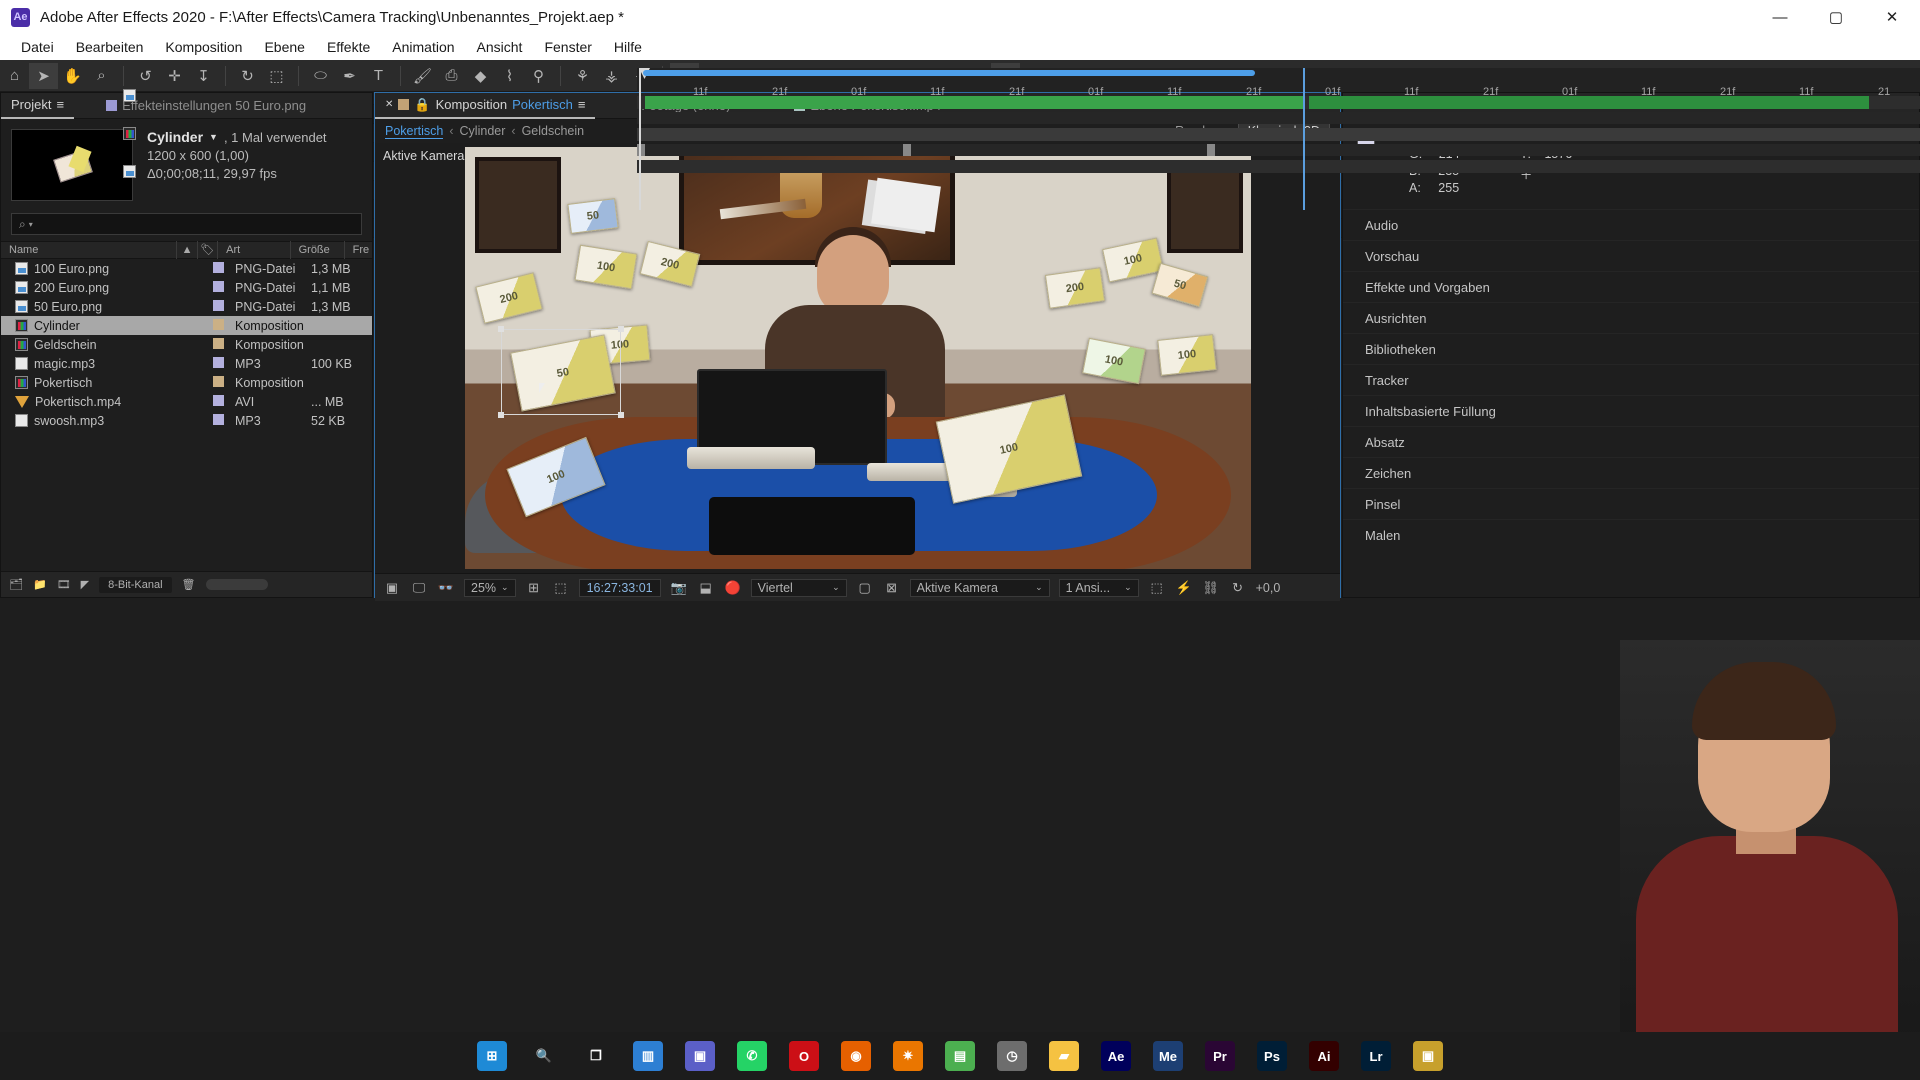 This screenshot has width=1920, height=1080. What do you see at coordinates (419, 588) in the screenshot?
I see `preview-monitor-icon: 🖵` at bounding box center [419, 588].